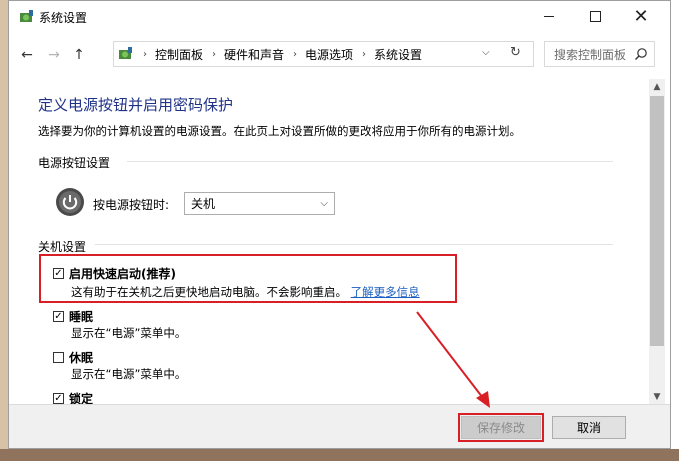  Describe the element at coordinates (125, 53) in the screenshot. I see `control-panel-icon` at that location.